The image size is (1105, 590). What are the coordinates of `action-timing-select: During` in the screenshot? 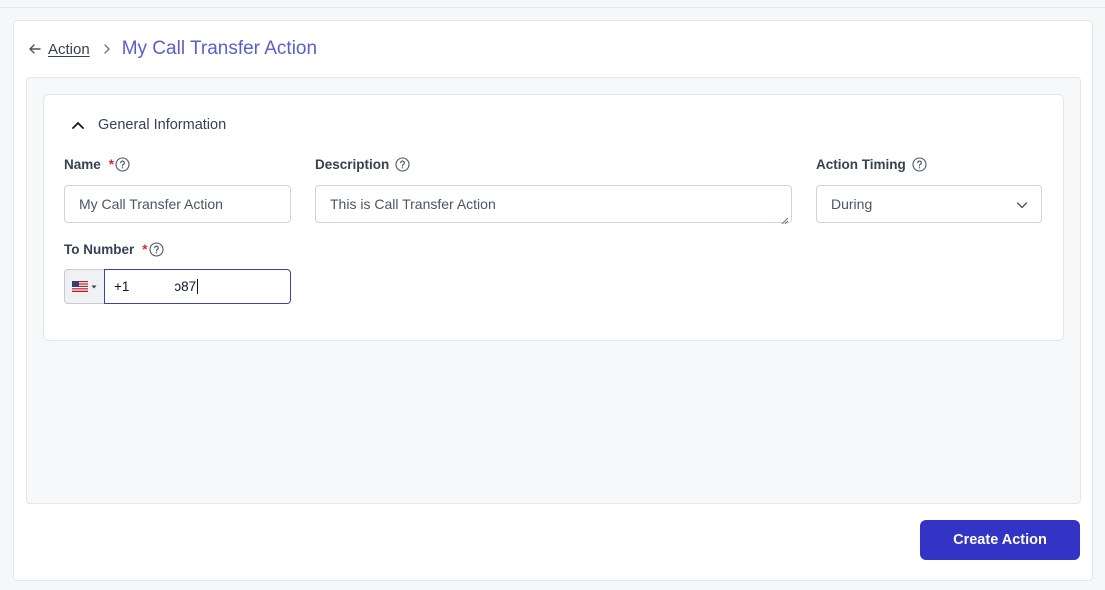 It's located at (929, 204).